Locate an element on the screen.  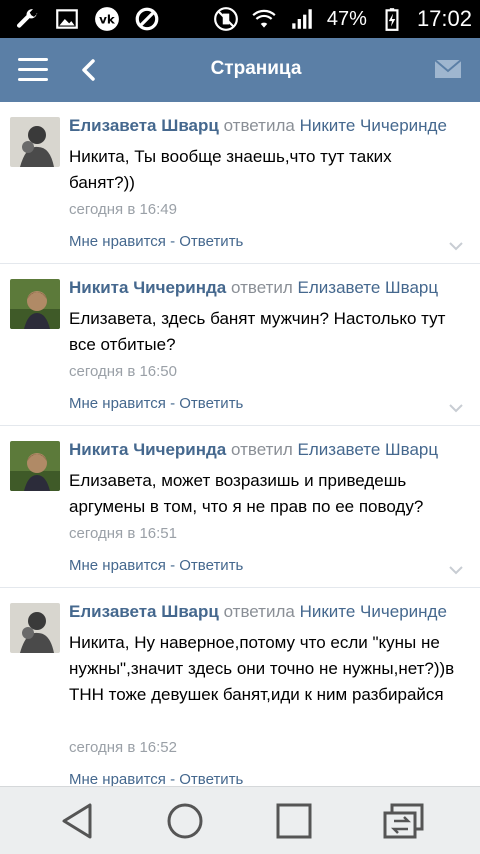
app-header: Страница is located at coordinates (240, 70).